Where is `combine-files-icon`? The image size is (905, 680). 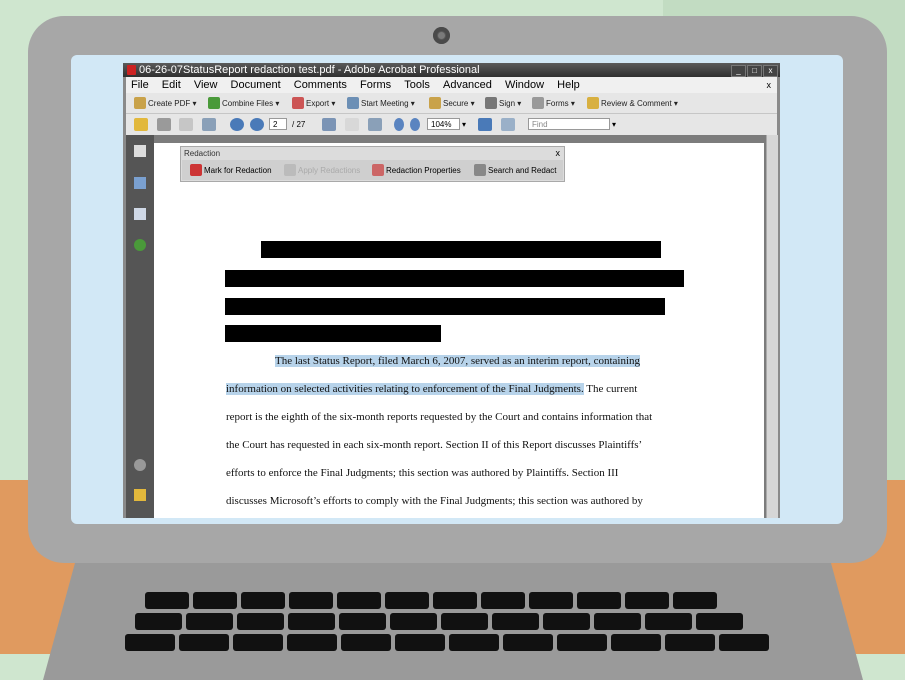 combine-files-icon is located at coordinates (214, 103).